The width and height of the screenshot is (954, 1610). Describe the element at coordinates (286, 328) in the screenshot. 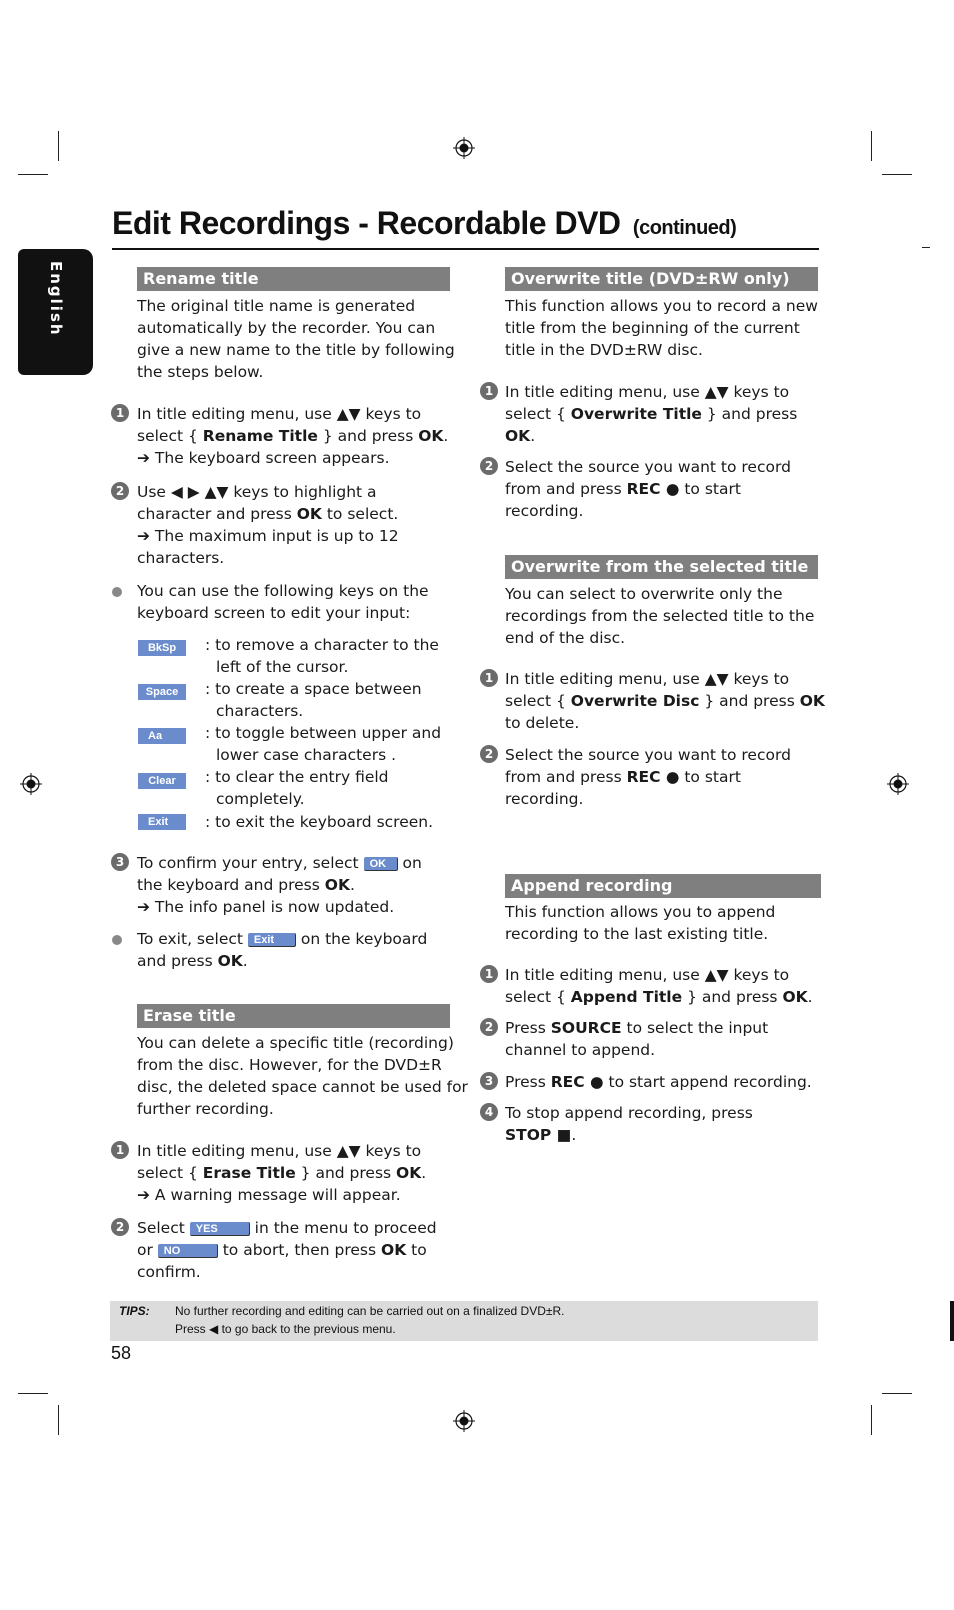

I see `text-line: automatically by the recorder. You can` at that location.